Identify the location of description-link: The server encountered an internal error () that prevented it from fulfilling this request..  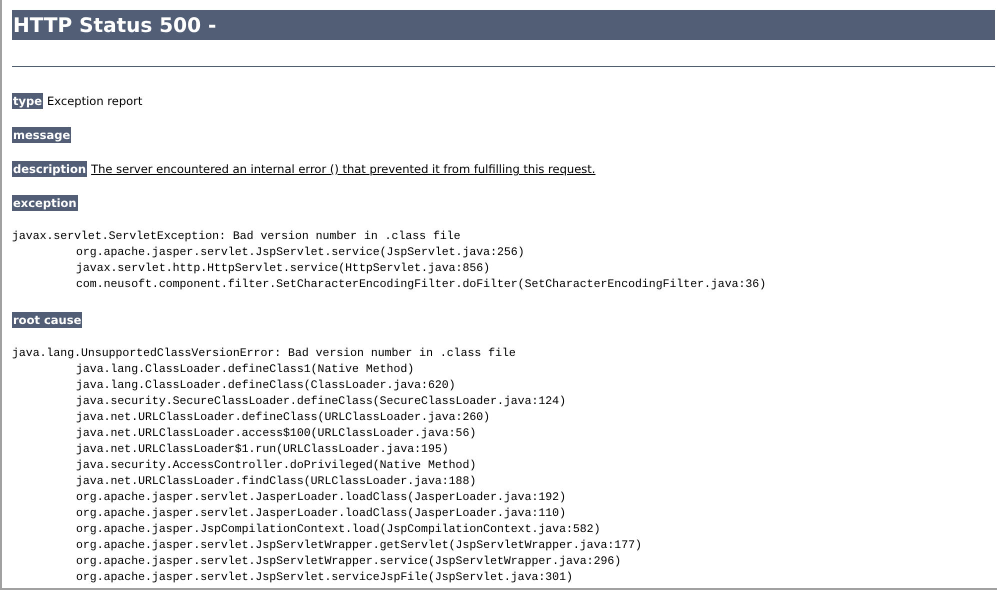
(343, 169).